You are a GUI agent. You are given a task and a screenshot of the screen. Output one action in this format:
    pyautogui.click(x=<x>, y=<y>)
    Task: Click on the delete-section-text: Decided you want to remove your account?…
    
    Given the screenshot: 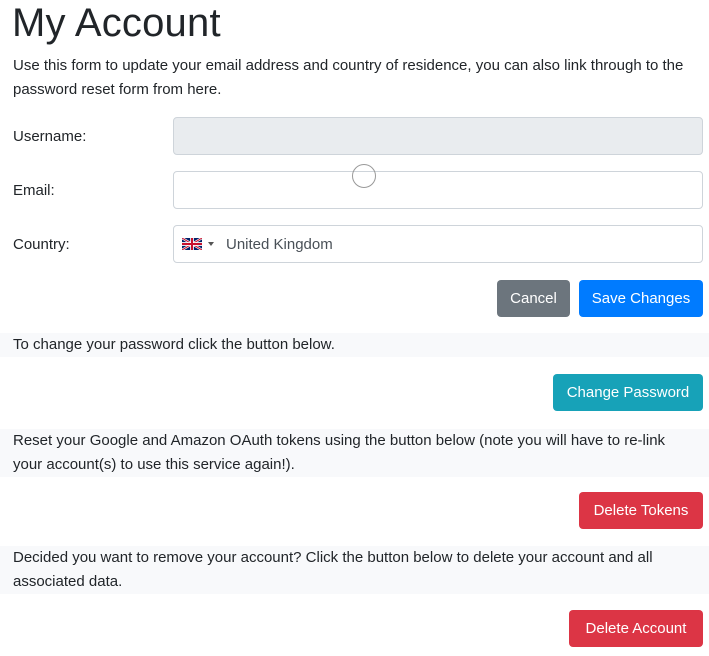 What is the action you would take?
    pyautogui.click(x=354, y=570)
    